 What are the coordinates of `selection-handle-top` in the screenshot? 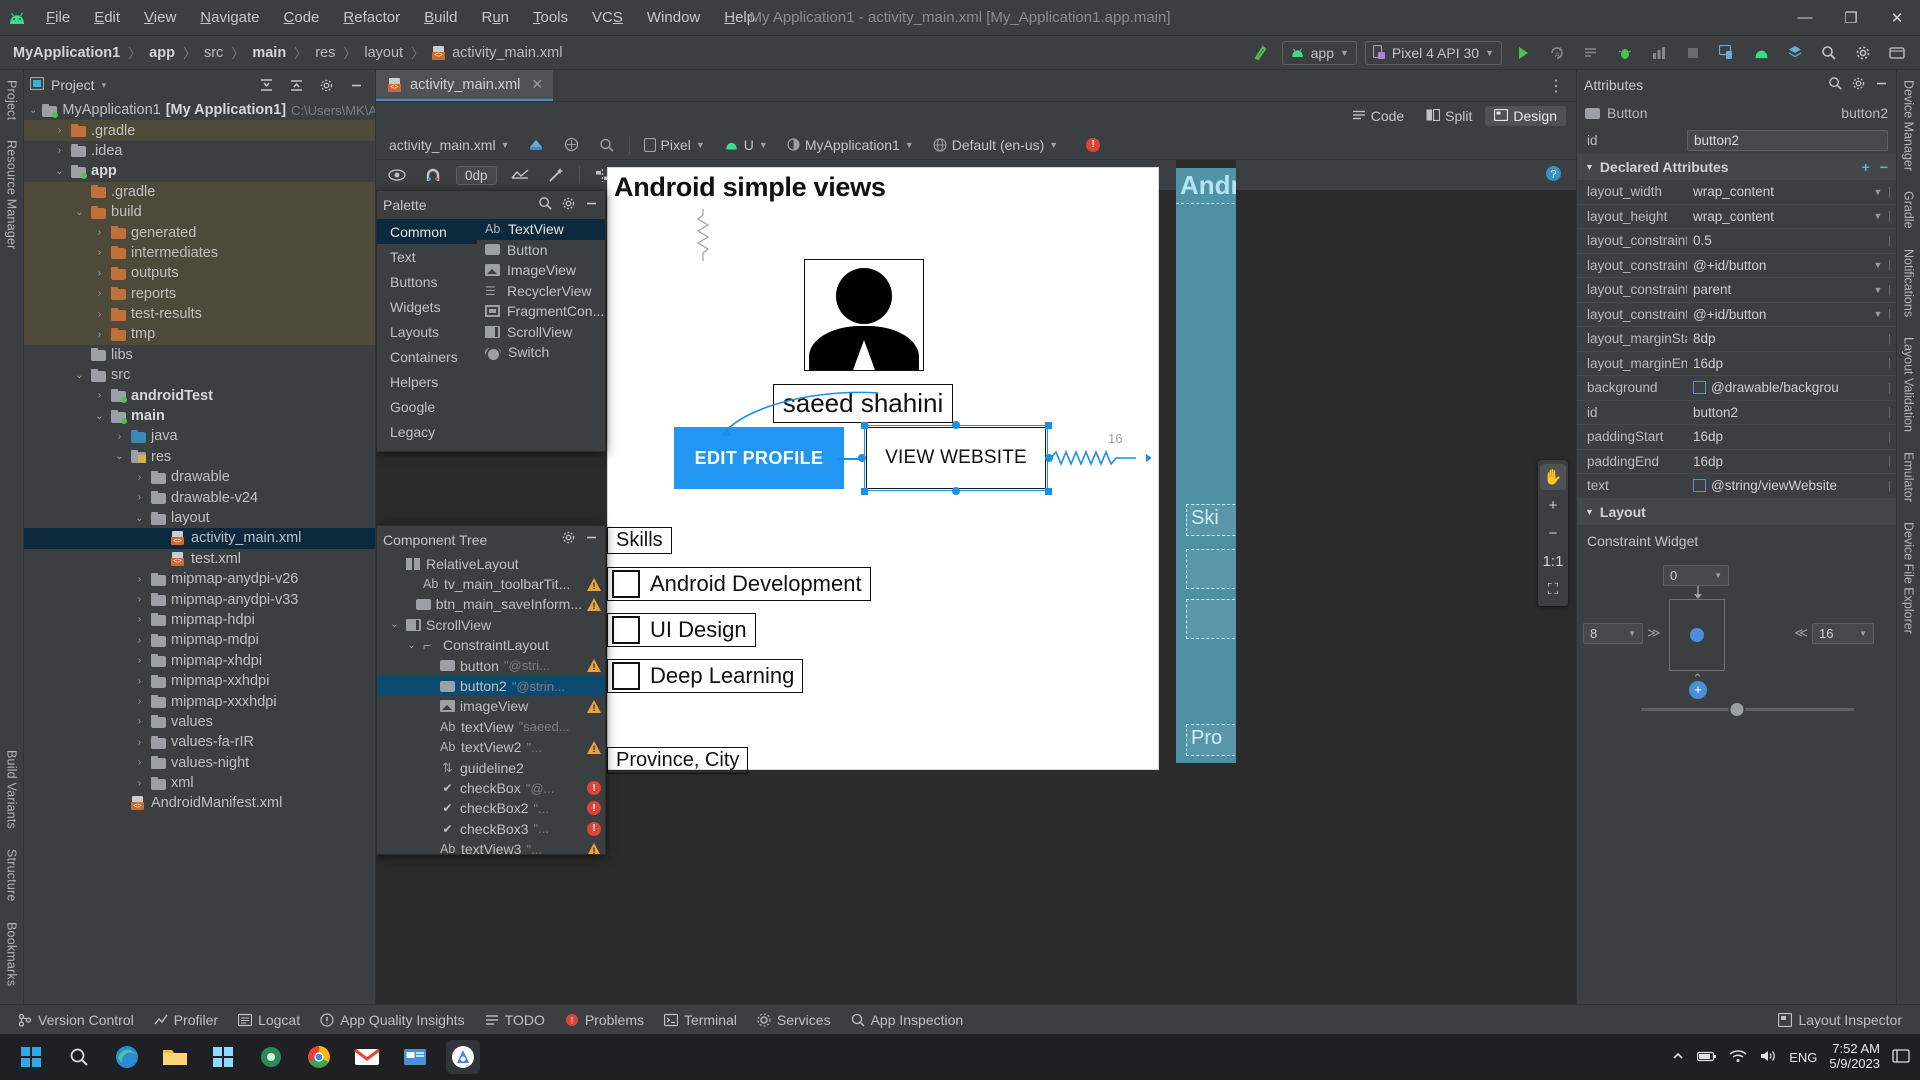 It's located at (956, 425).